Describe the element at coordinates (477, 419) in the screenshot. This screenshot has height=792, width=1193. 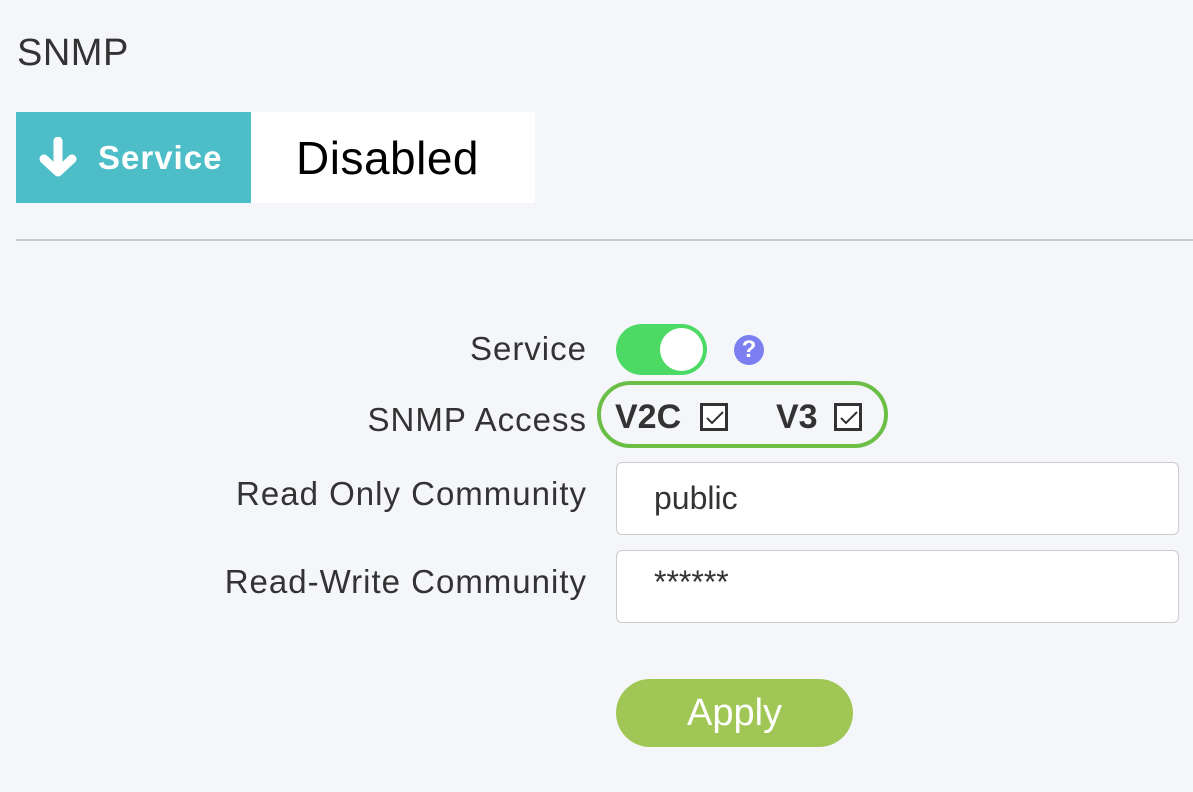
I see `snmp-access-label: SNMP Access` at that location.